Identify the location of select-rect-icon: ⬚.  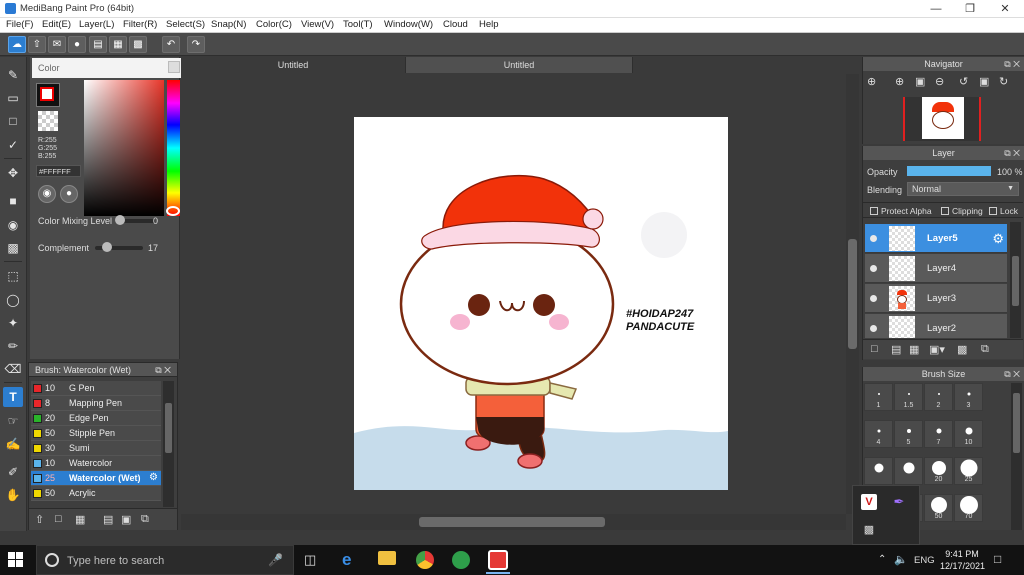
(13, 276).